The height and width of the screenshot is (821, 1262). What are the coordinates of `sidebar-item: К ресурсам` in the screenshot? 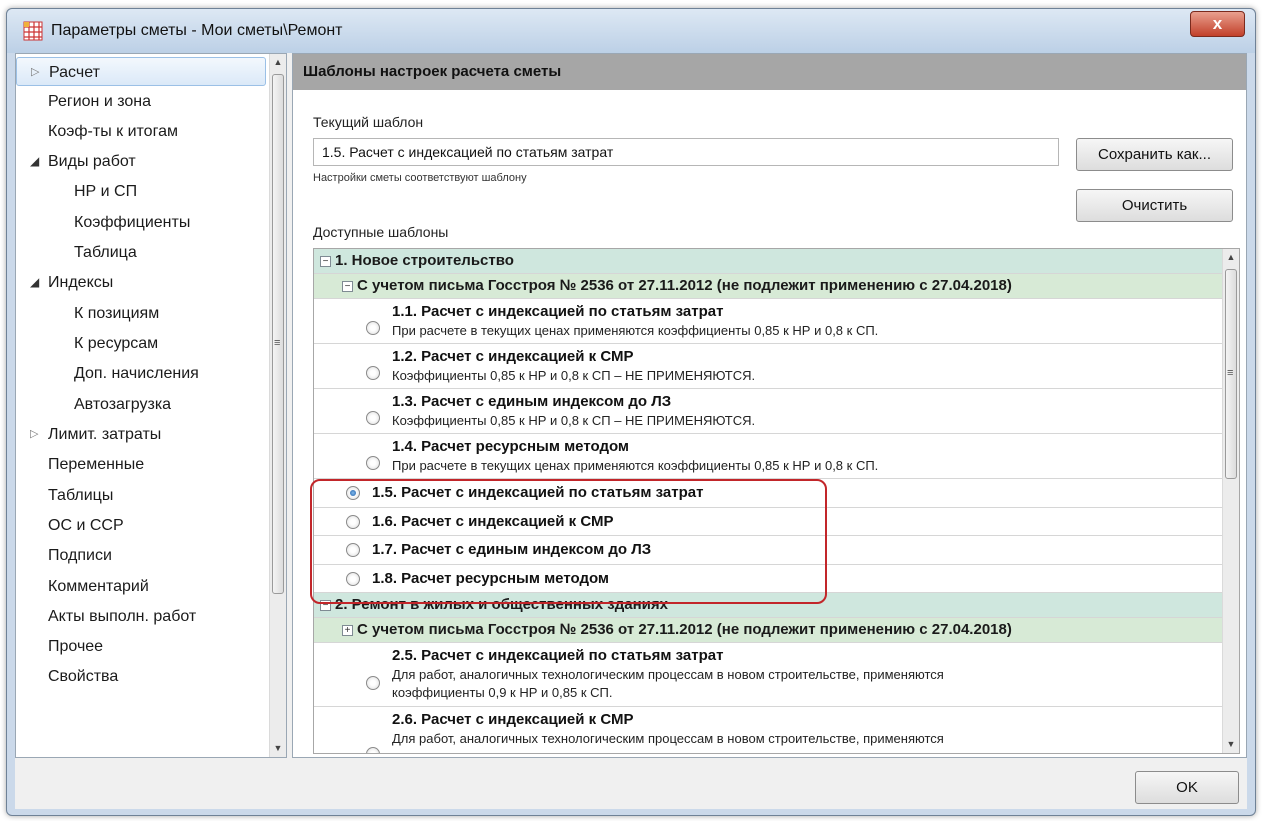 It's located at (141, 343).